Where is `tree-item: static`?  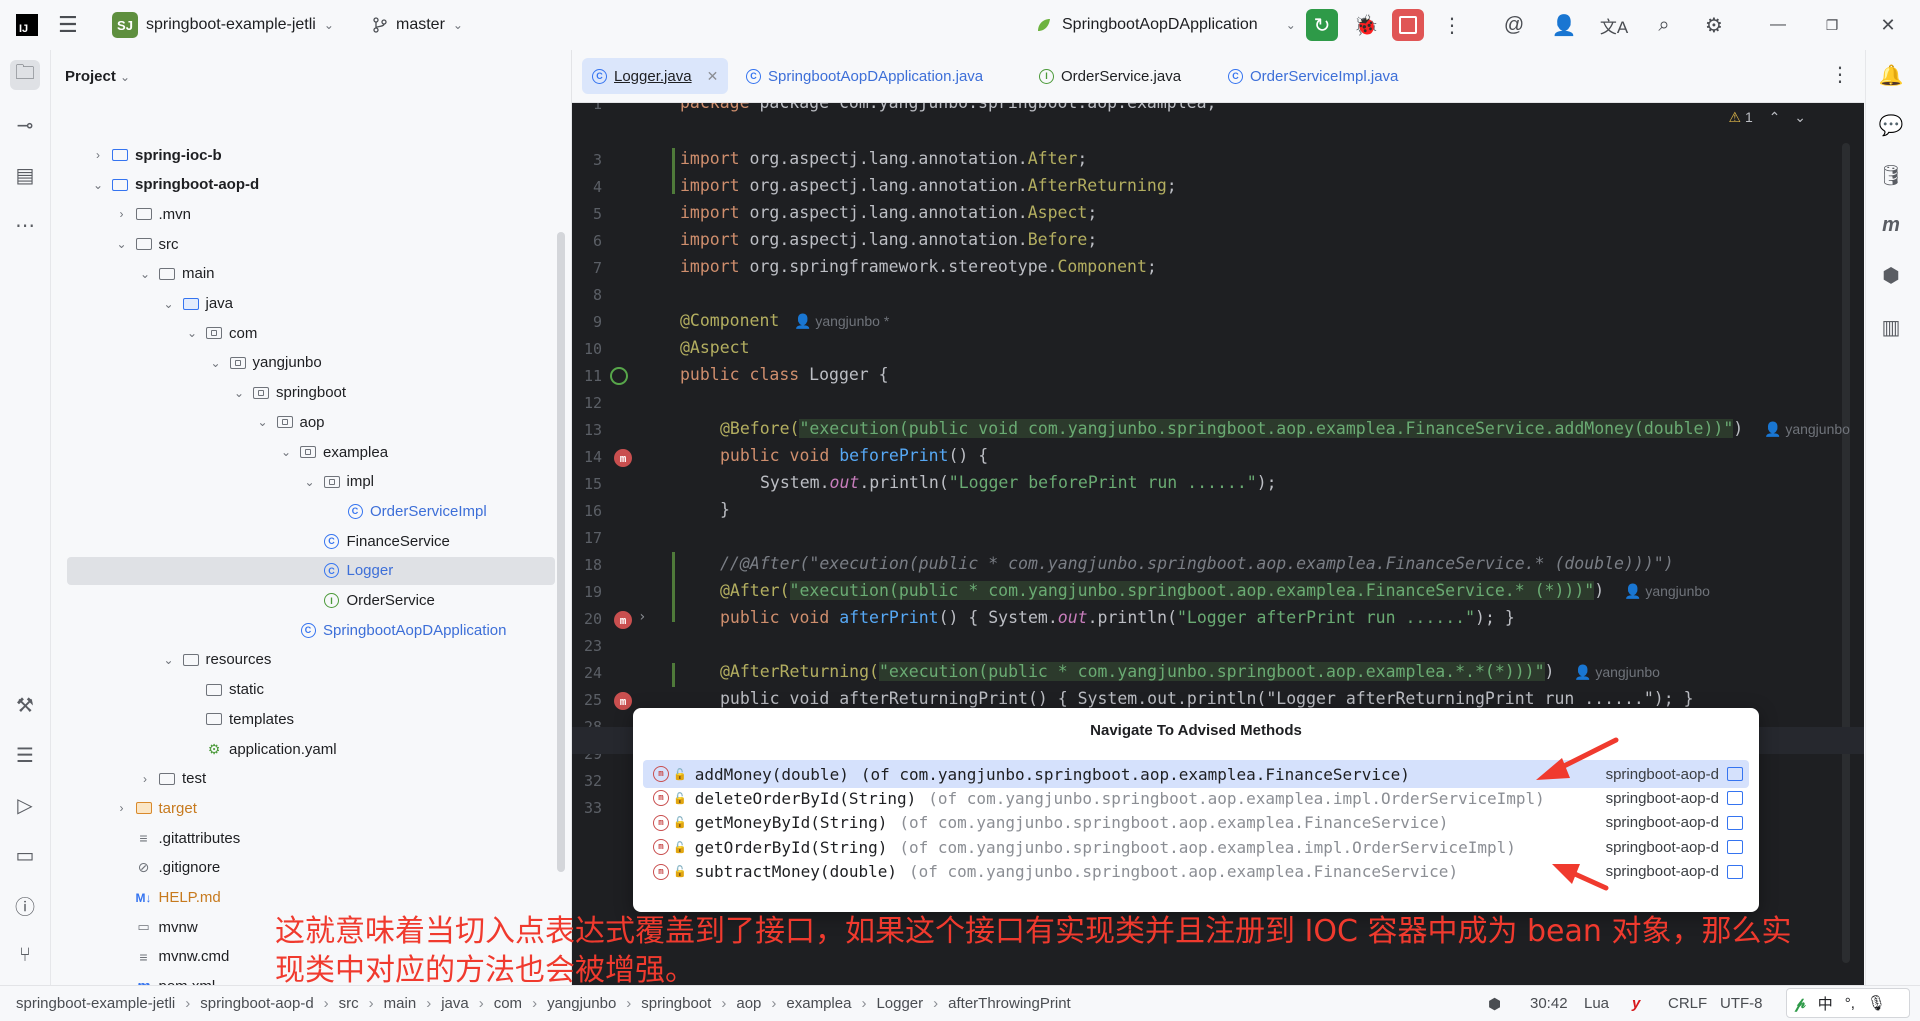
tree-item: static is located at coordinates (224, 690).